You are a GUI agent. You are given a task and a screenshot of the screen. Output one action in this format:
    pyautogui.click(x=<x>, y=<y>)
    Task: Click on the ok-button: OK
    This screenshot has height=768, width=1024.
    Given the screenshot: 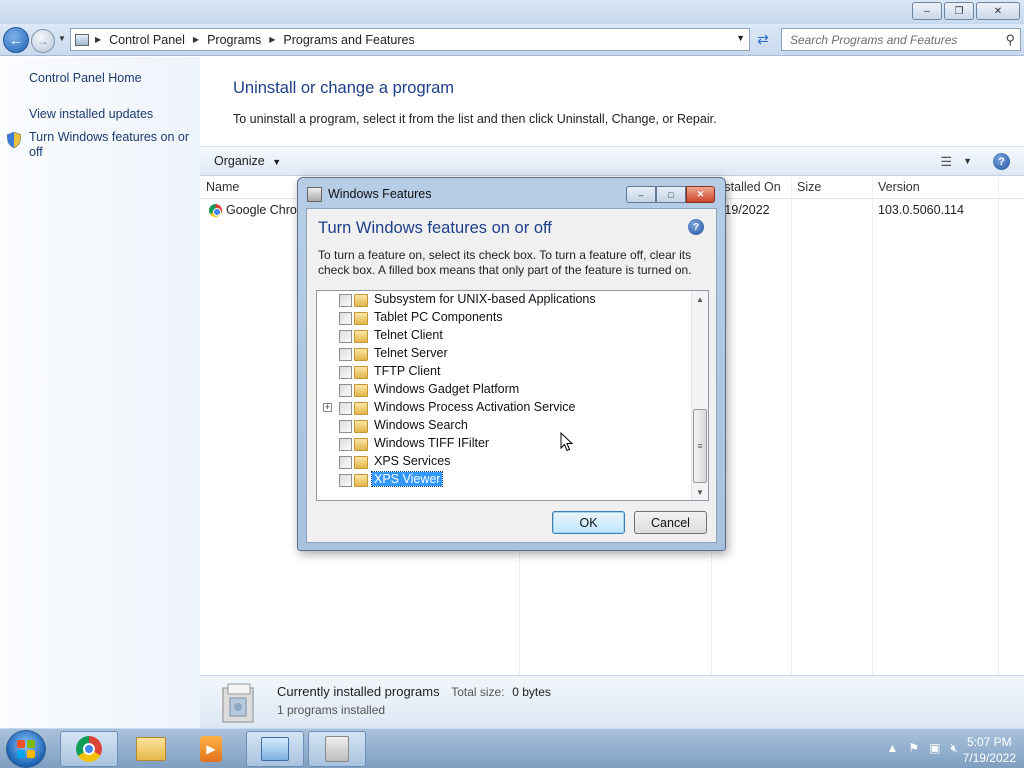 What is the action you would take?
    pyautogui.click(x=588, y=522)
    